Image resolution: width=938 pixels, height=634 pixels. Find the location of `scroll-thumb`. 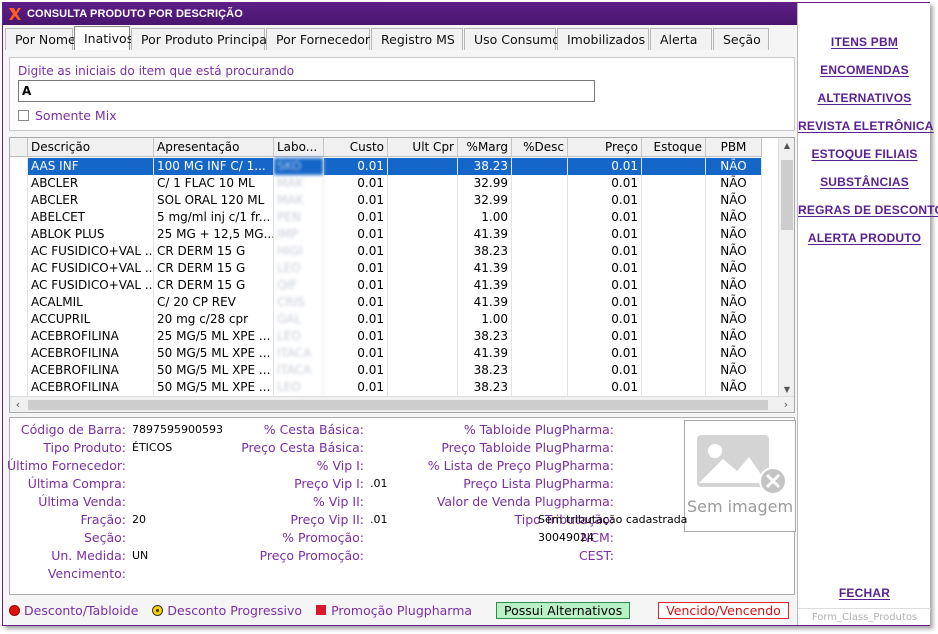

scroll-thumb is located at coordinates (787, 195).